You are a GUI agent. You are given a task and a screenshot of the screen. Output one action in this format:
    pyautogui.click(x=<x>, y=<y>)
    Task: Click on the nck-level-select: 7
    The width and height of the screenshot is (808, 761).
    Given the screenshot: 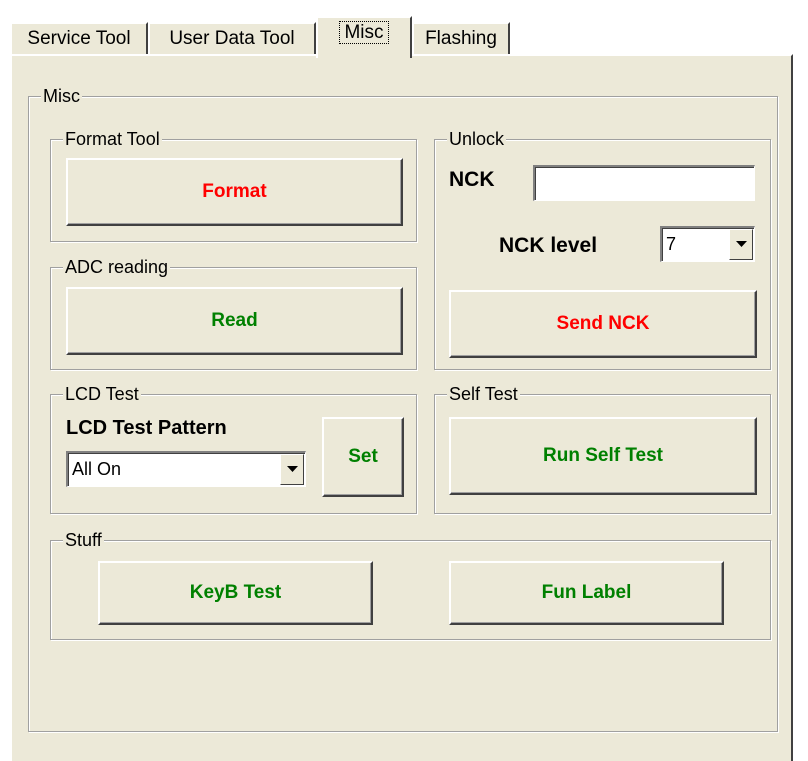 What is the action you would take?
    pyautogui.click(x=707, y=244)
    